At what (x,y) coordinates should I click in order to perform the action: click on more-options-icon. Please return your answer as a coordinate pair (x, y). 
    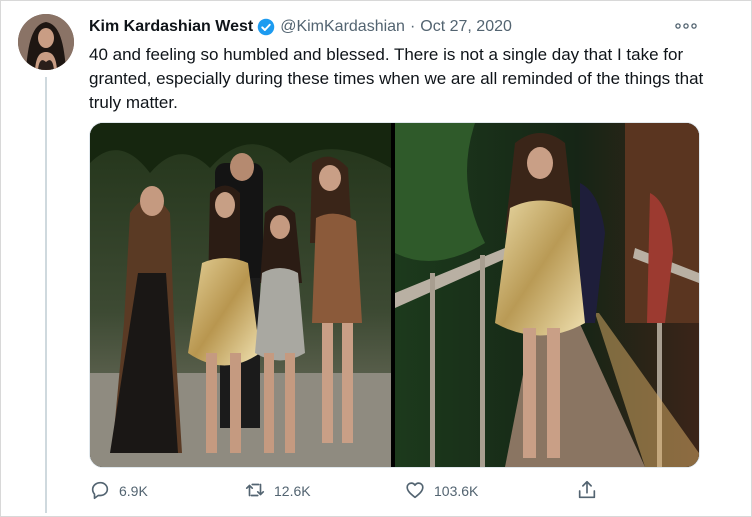
    Looking at the image, I should click on (686, 26).